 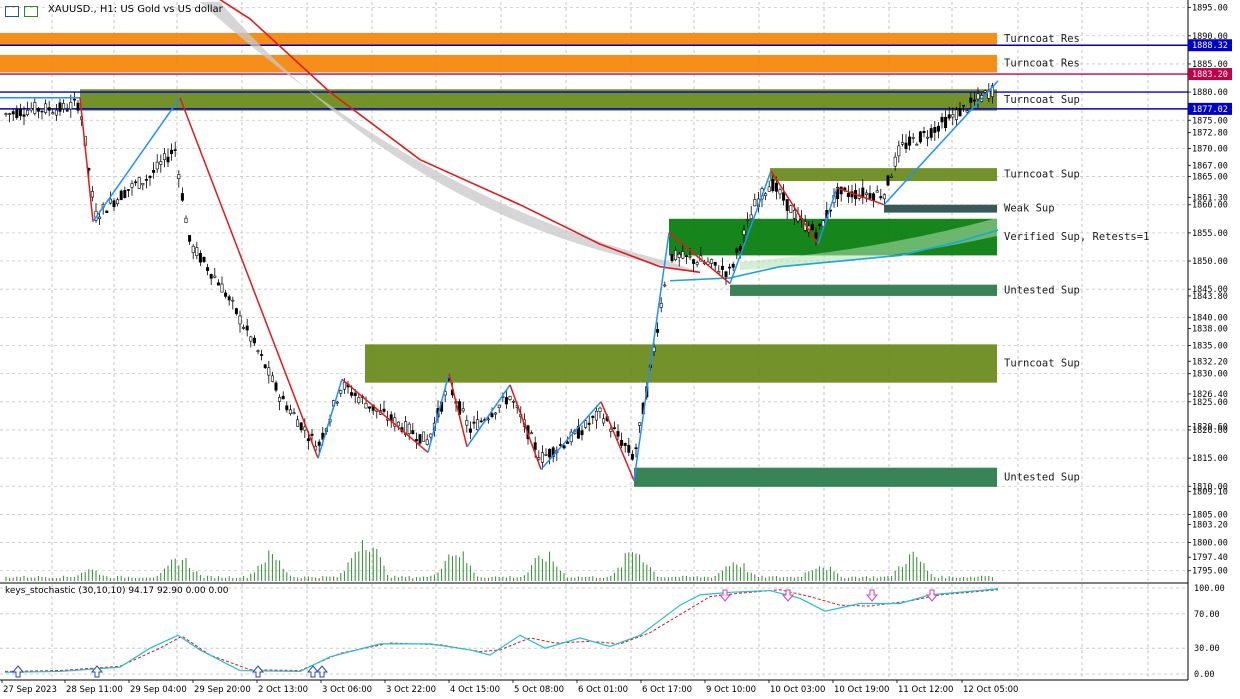 I want to click on chart-title: XAUUSD., H1: US Gold vs US dollar, so click(x=135, y=9).